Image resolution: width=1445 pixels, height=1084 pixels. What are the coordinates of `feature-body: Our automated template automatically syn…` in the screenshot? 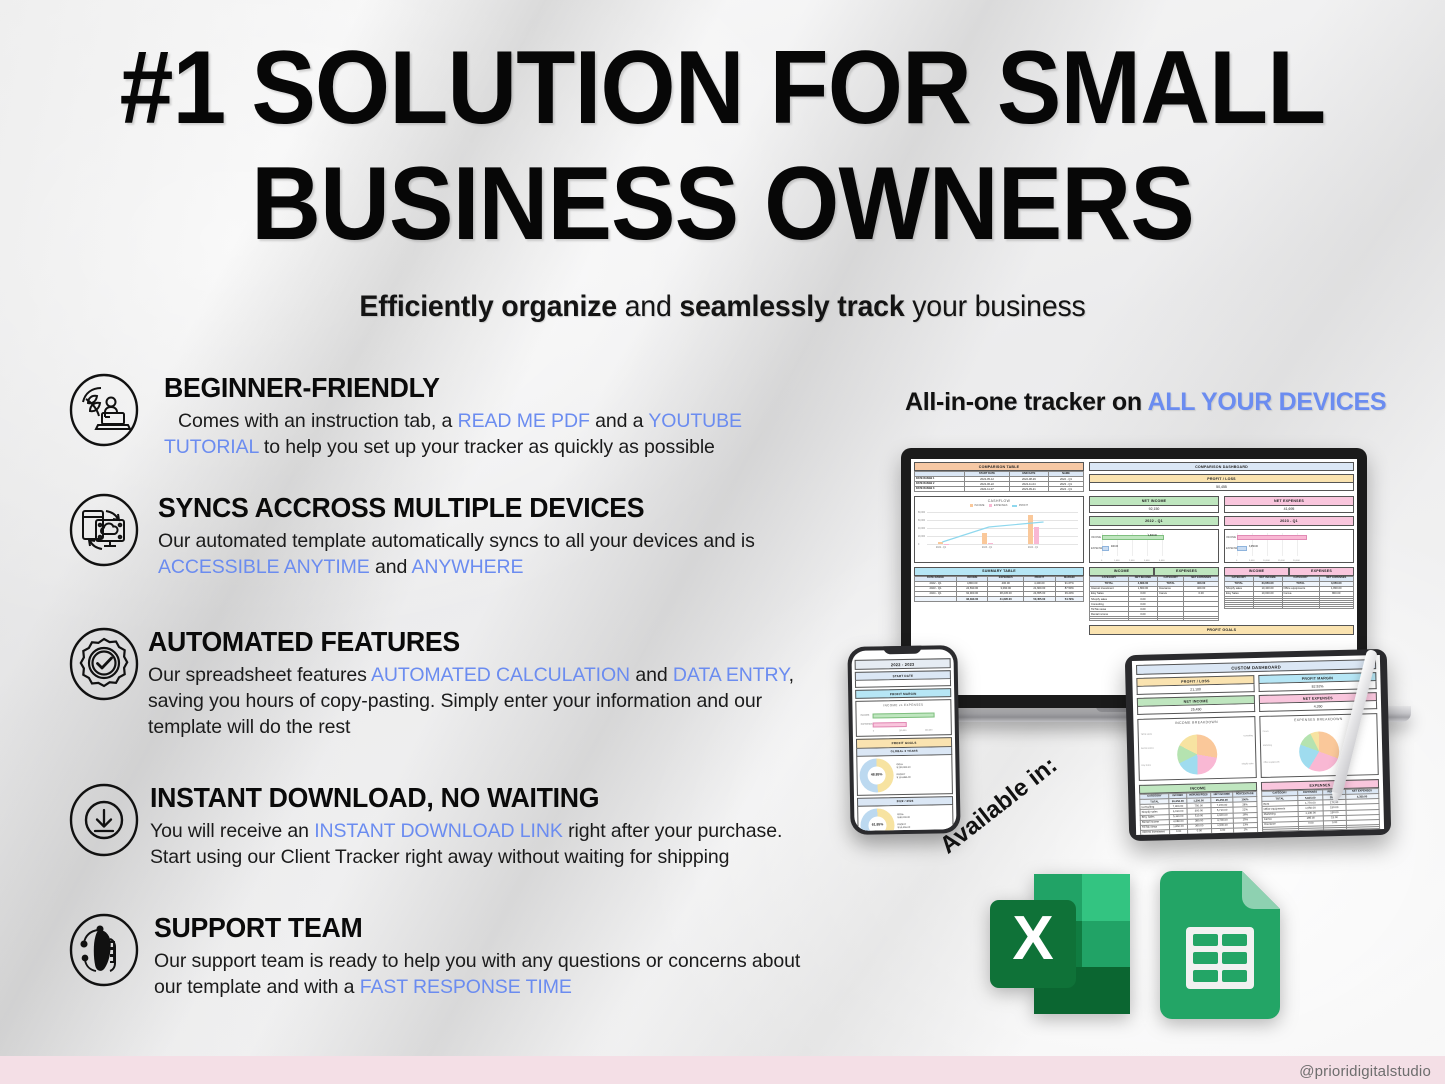 It's located at (488, 555).